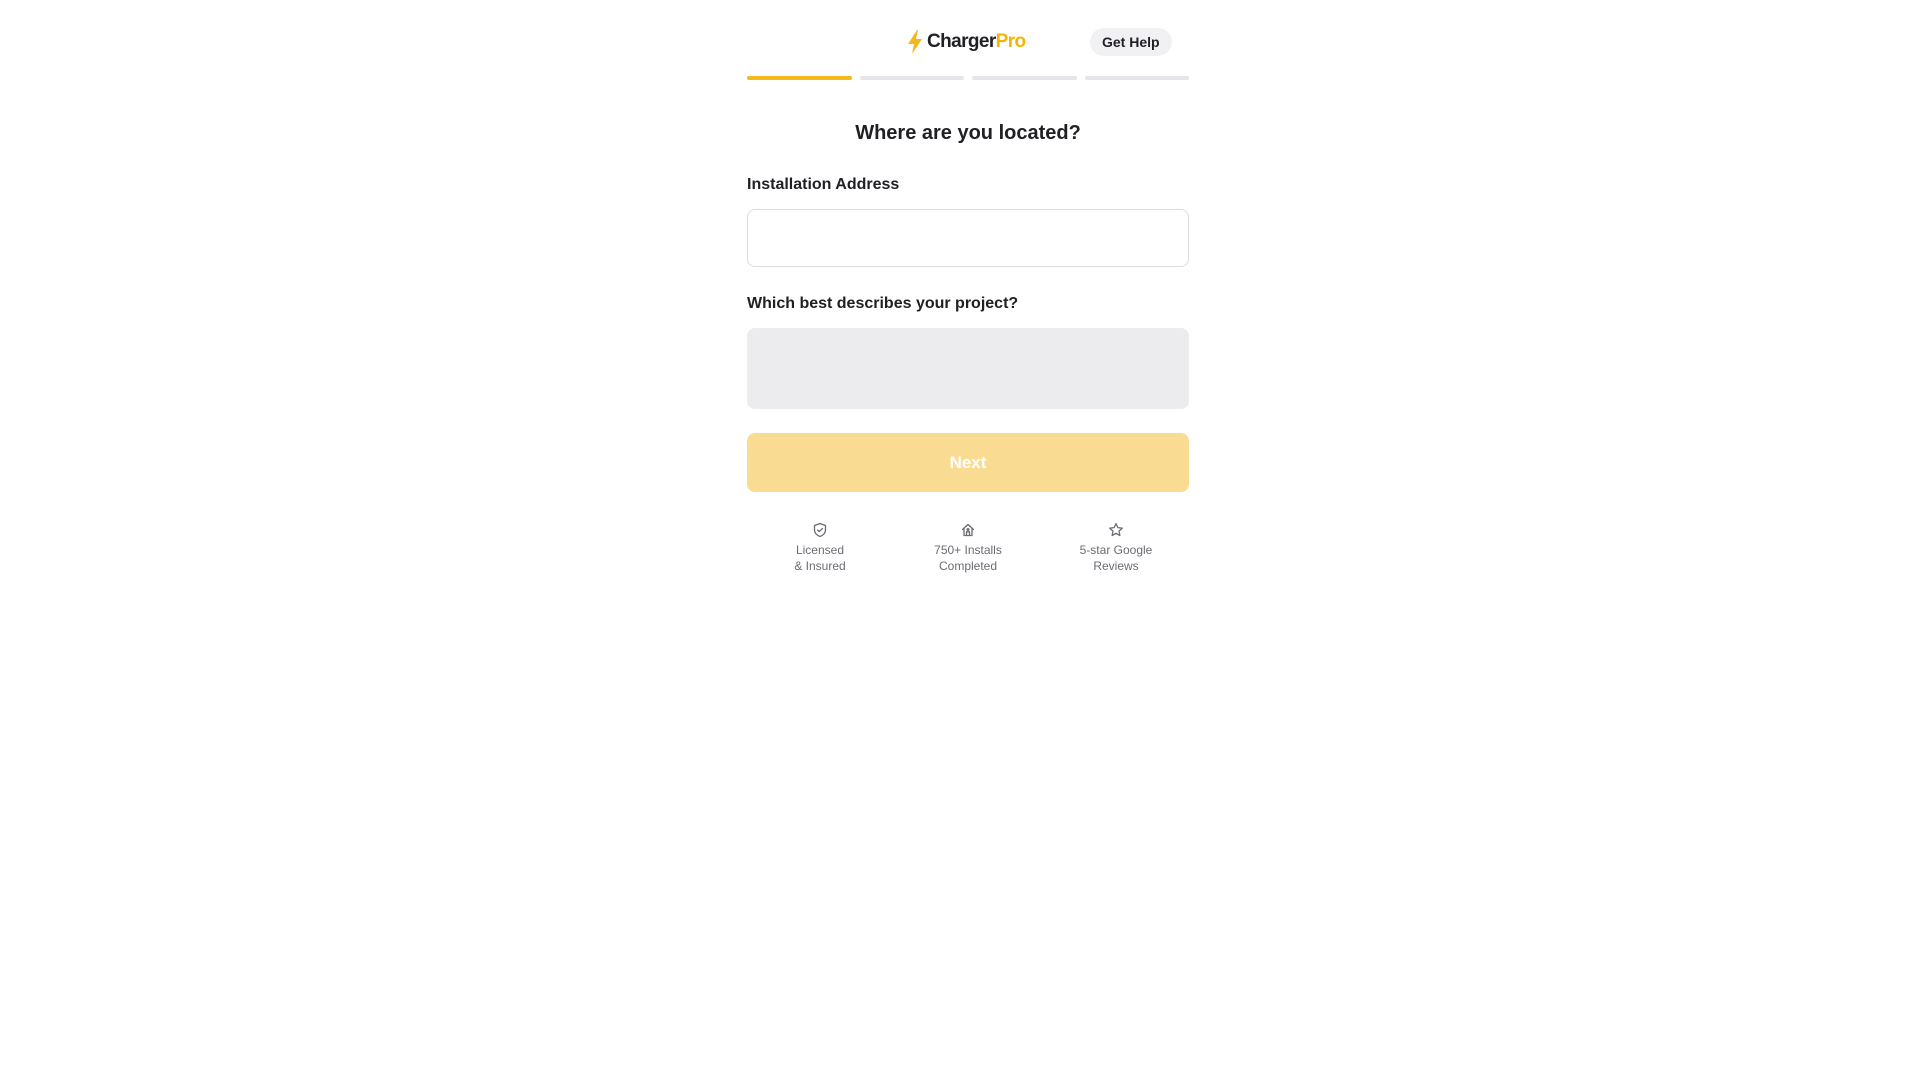 The image size is (1920, 1080). Describe the element at coordinates (820, 566) in the screenshot. I see `badge-text-line: & Insured` at that location.